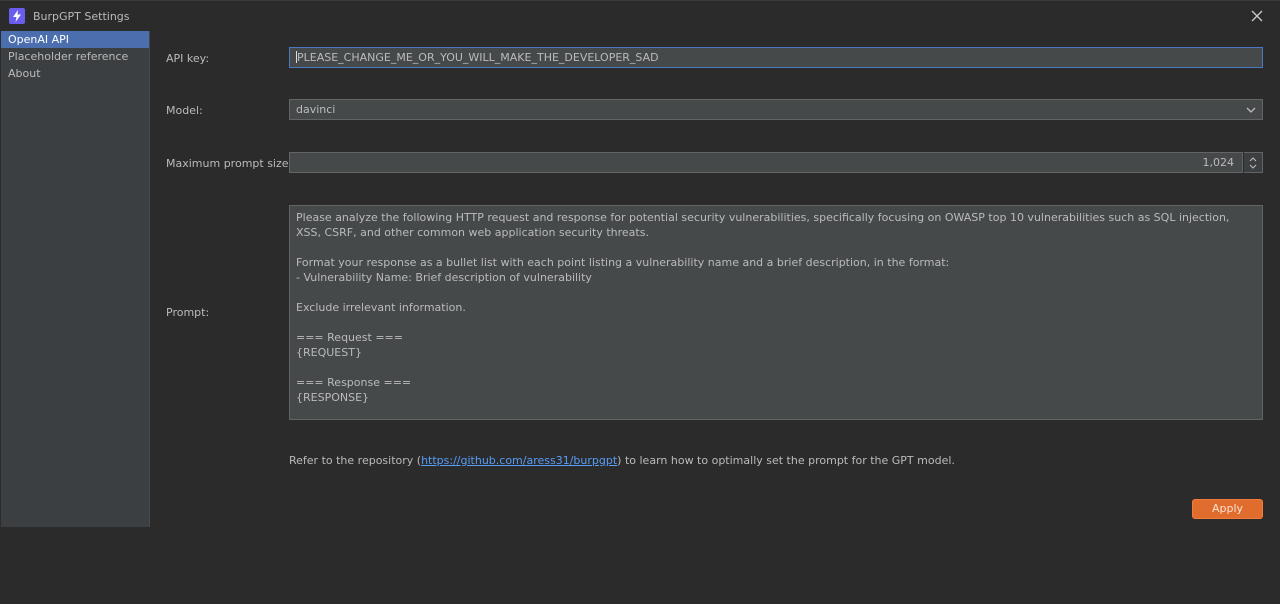 Image resolution: width=1280 pixels, height=604 pixels. I want to click on window-title: BurpGPT Settings, so click(81, 16).